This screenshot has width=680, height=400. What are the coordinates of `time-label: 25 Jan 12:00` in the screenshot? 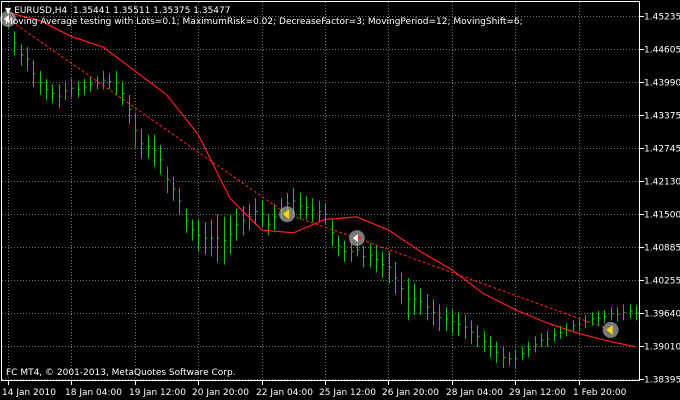 It's located at (347, 393).